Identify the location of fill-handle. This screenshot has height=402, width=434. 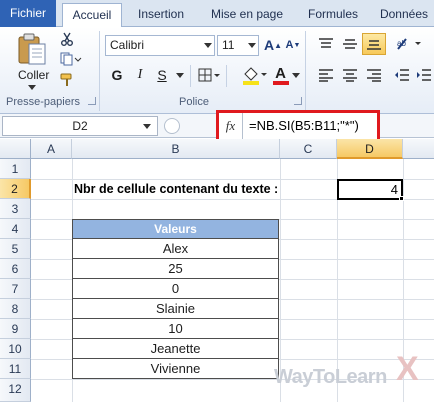
(401, 198).